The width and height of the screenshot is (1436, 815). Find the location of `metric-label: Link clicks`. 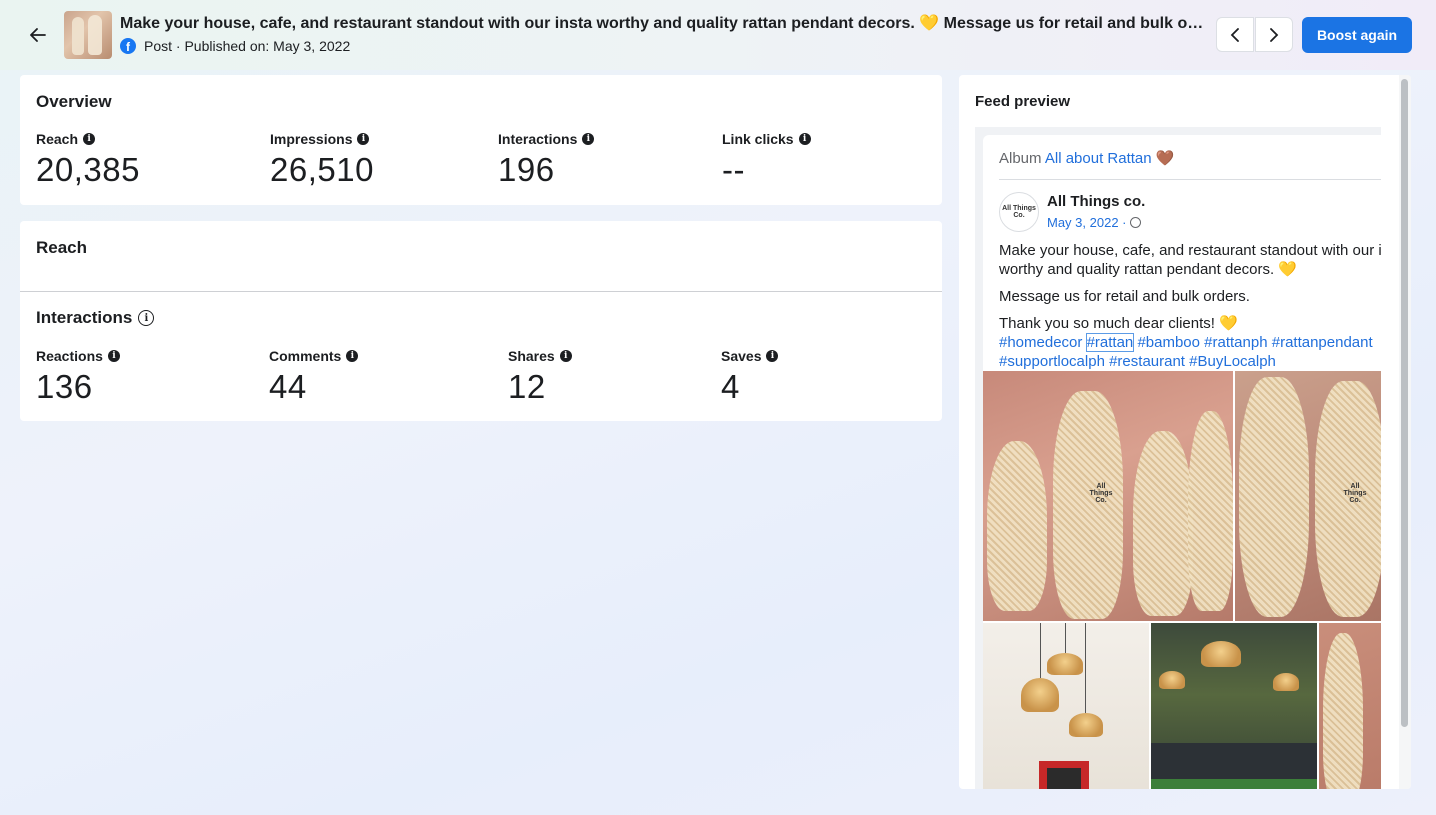

metric-label: Link clicks is located at coordinates (758, 139).